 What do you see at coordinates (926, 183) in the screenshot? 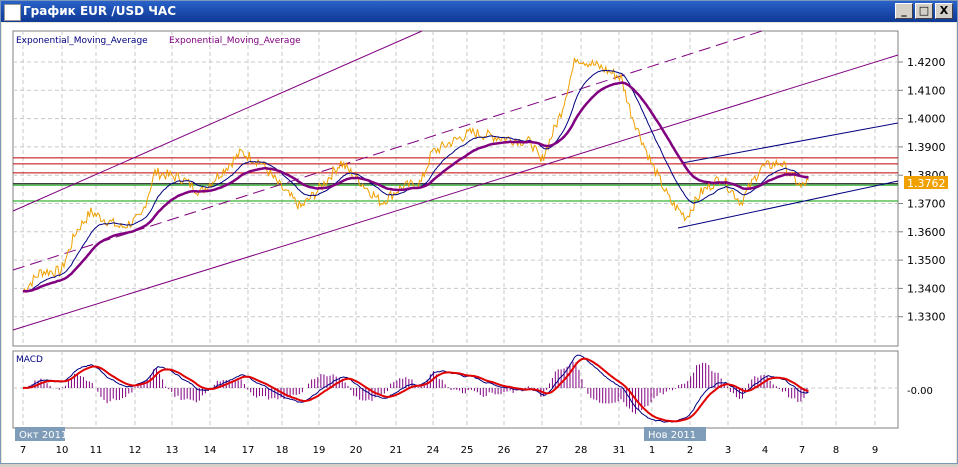
I see `current-price-label: 1.3762` at bounding box center [926, 183].